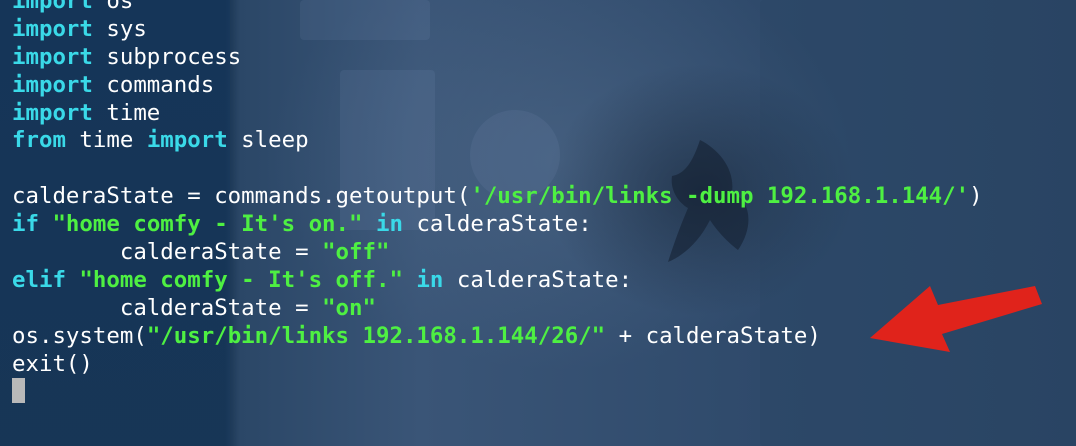 The image size is (1076, 446). What do you see at coordinates (207, 224) in the screenshot?
I see `code-string: "home comfy - It's on."` at bounding box center [207, 224].